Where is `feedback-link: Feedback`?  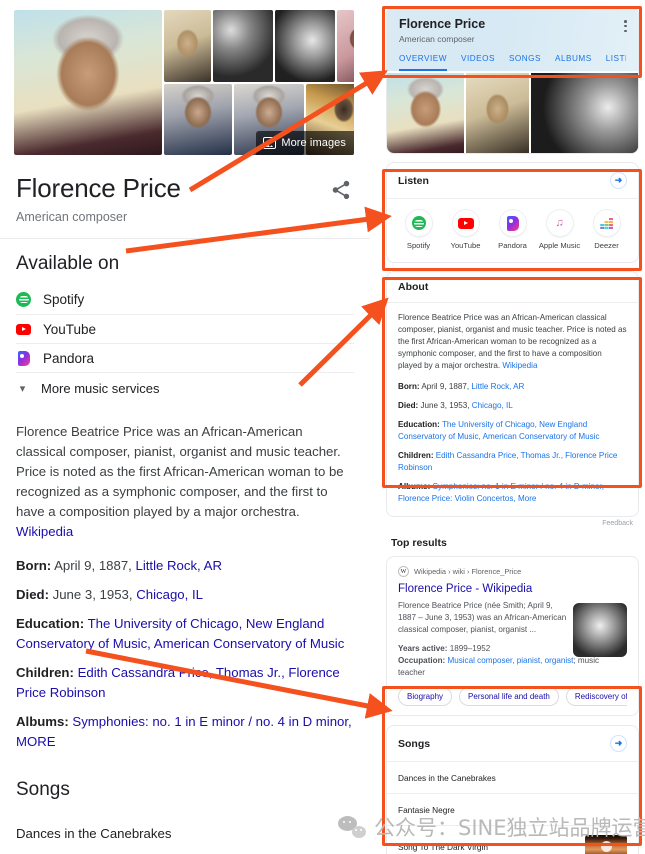 feedback-link: Feedback is located at coordinates (512, 522).